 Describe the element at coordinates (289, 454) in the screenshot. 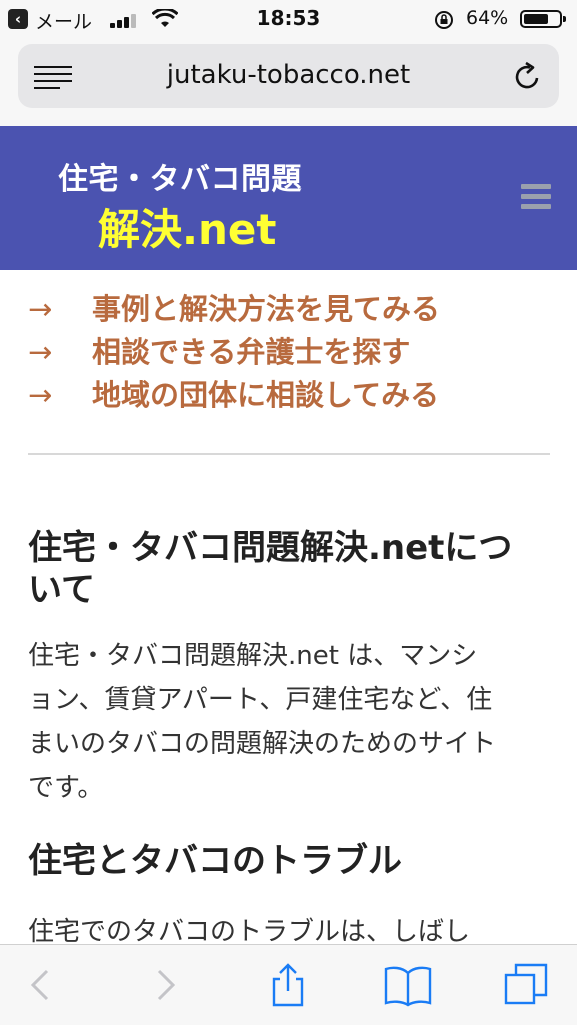

I see `divider` at that location.